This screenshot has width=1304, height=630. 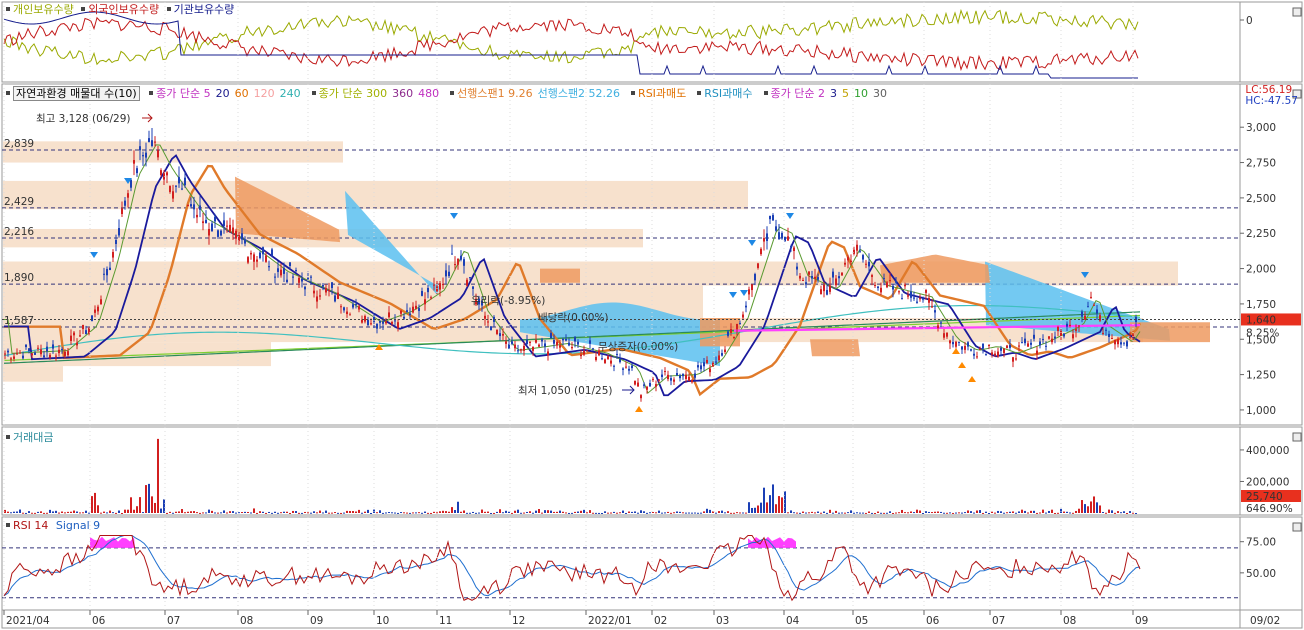 What do you see at coordinates (833, 93) in the screenshot?
I see `indicator-item: 3` at bounding box center [833, 93].